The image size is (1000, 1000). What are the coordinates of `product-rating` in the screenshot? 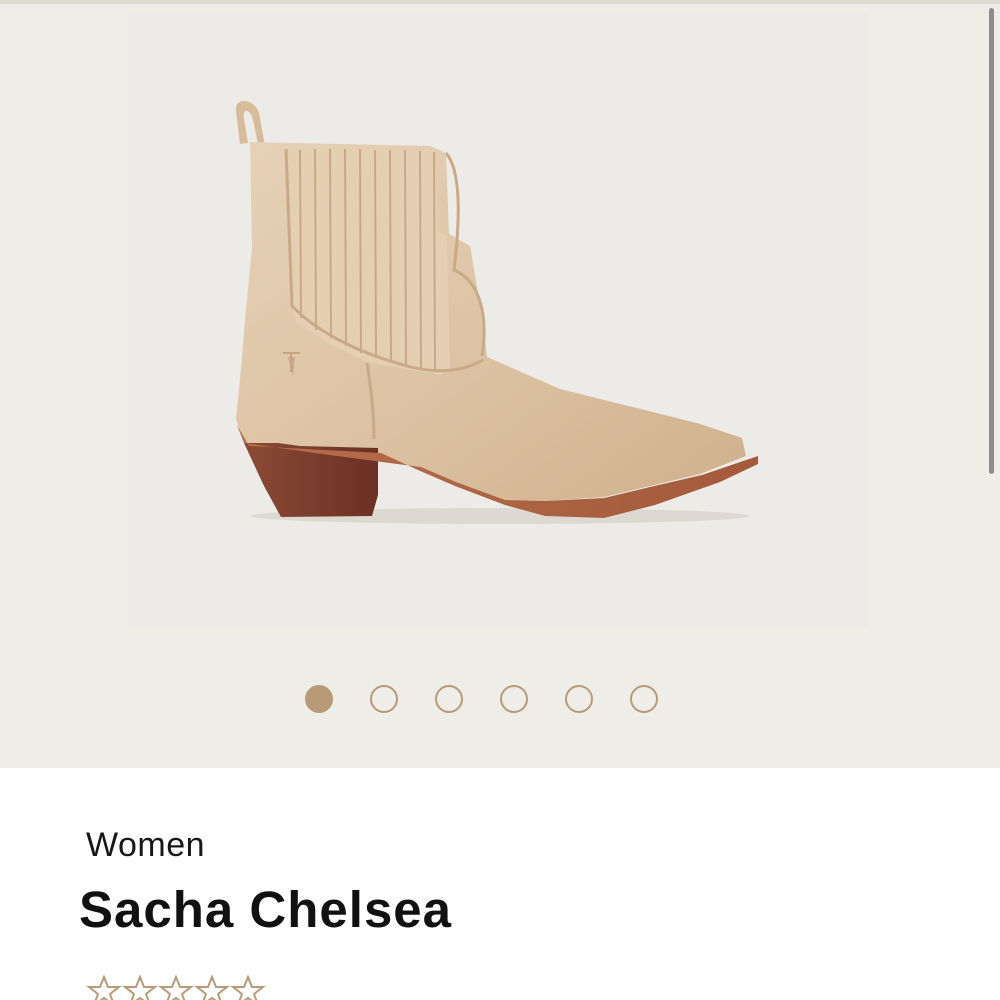 It's located at (176, 987).